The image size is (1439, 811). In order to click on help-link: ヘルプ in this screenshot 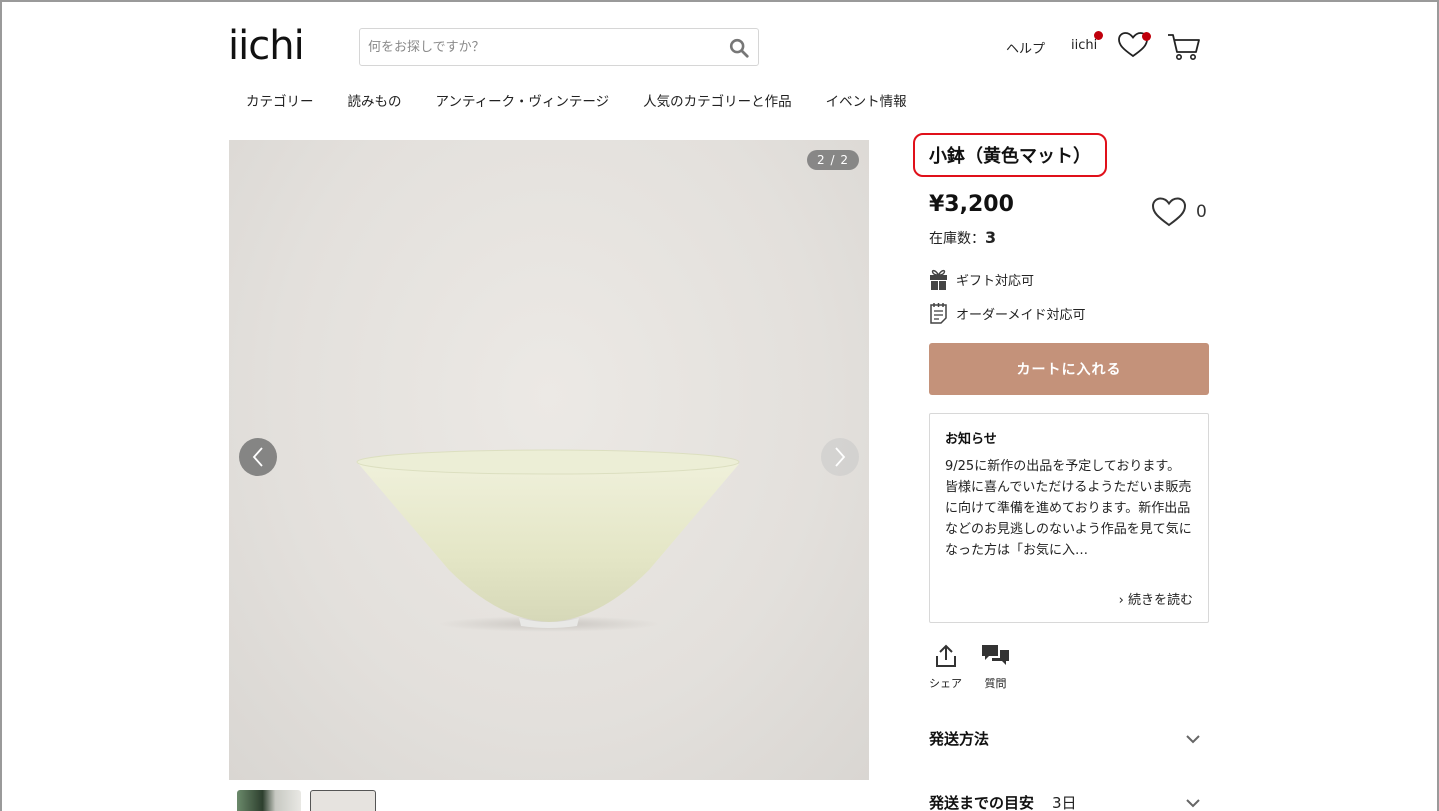, I will do `click(1025, 47)`.